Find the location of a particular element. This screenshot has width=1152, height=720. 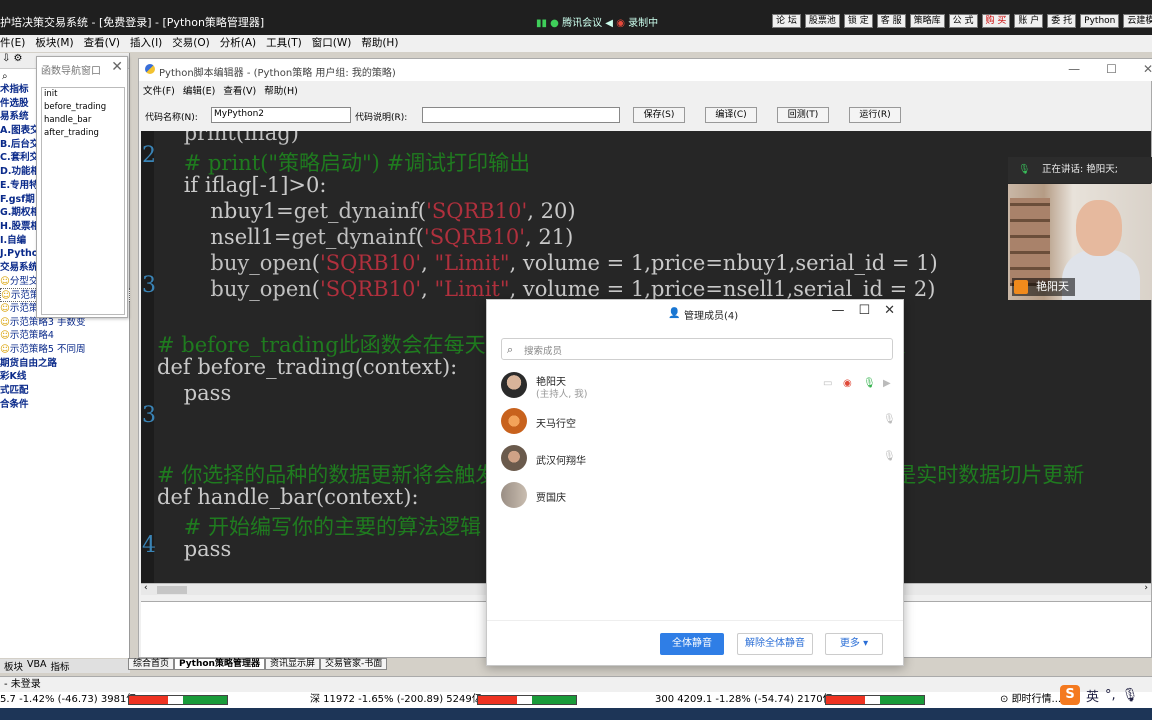

scroll-left-icon: ‹ is located at coordinates (146, 588).